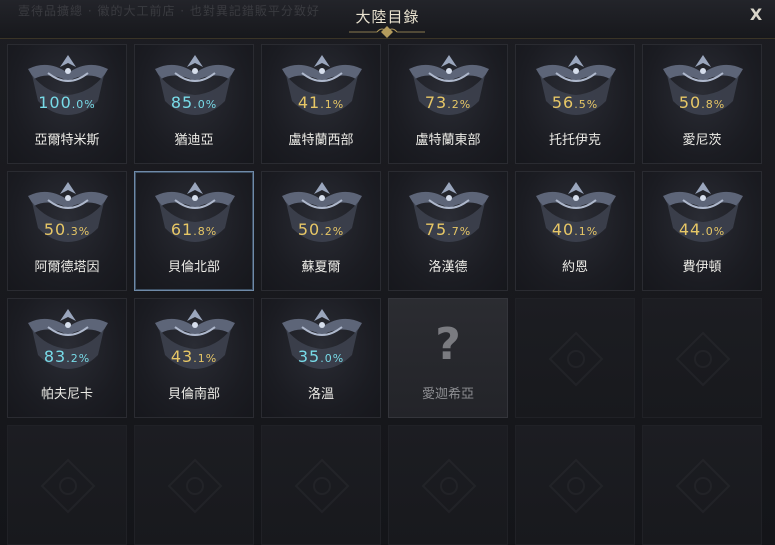 The width and height of the screenshot is (775, 545). Describe the element at coordinates (448, 344) in the screenshot. I see `question-mark-icon: ?` at that location.